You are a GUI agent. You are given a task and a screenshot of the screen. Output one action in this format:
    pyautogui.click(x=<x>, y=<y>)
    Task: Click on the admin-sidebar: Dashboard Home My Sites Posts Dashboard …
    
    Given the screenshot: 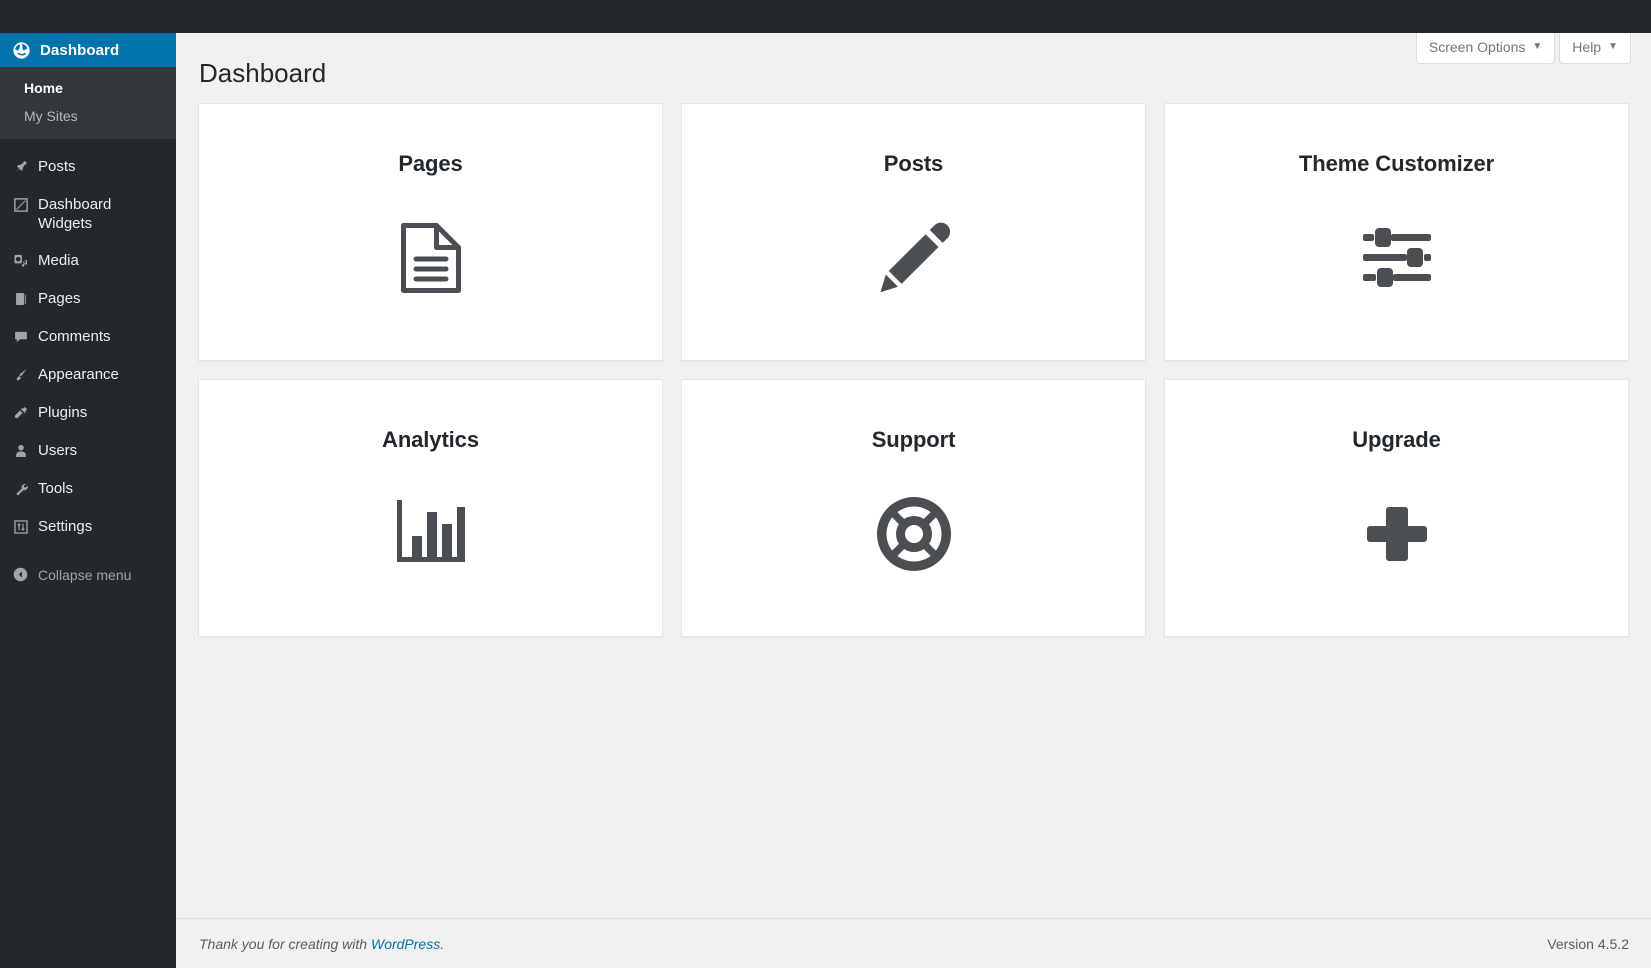 What is the action you would take?
    pyautogui.click(x=92, y=484)
    